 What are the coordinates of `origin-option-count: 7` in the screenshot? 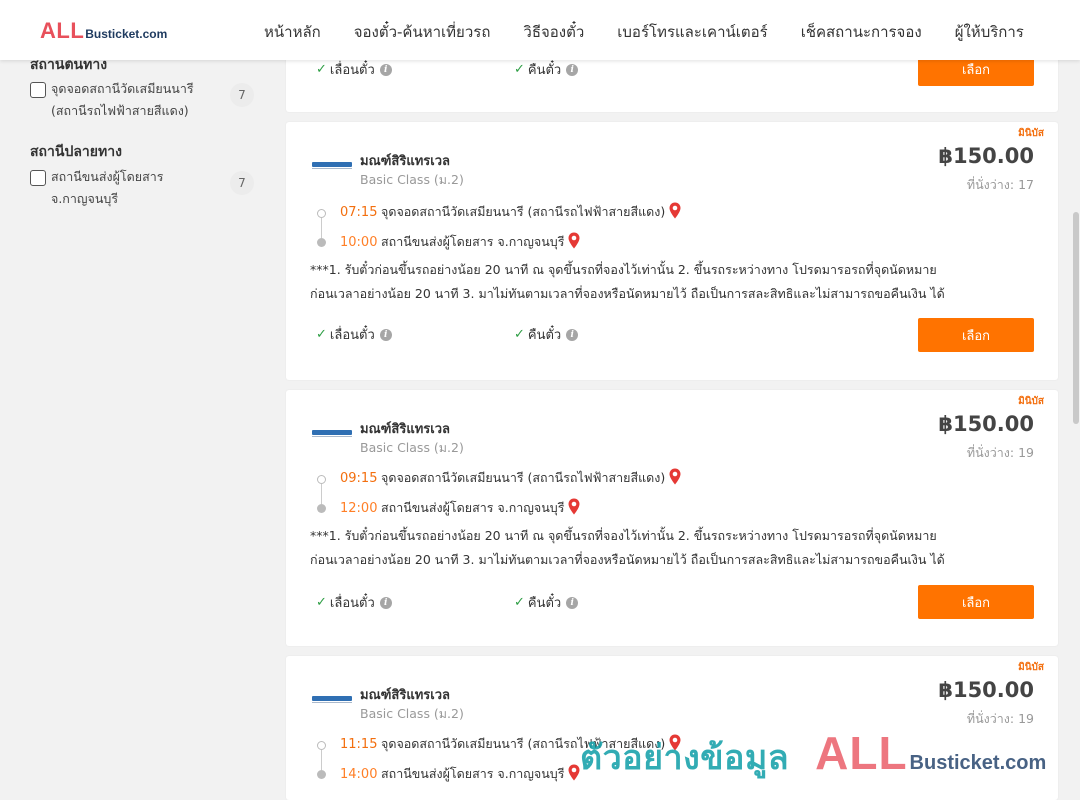 It's located at (242, 95).